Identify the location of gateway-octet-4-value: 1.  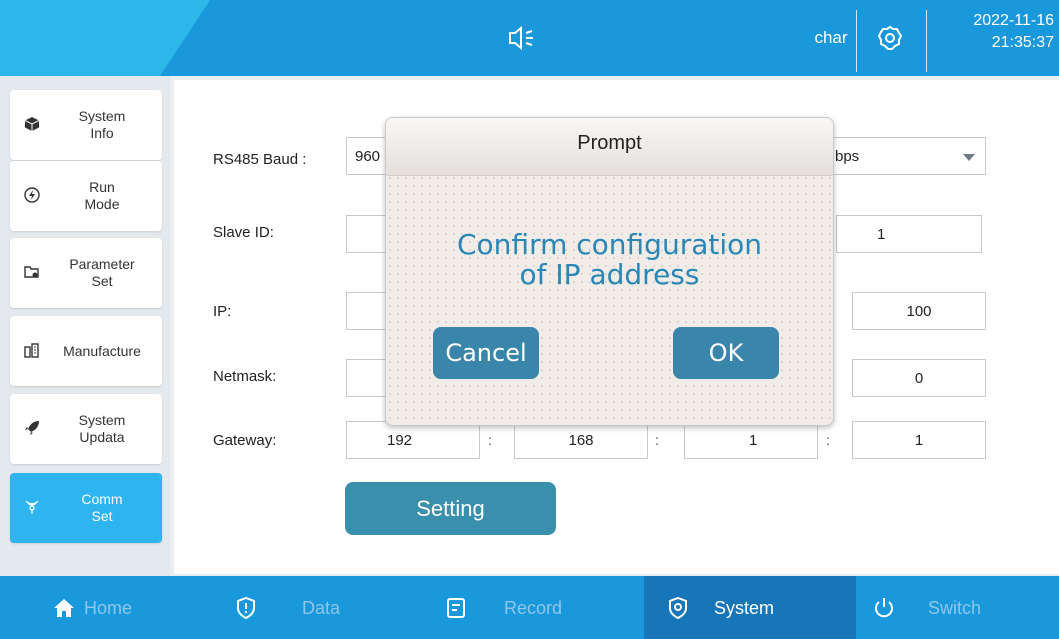
(919, 440).